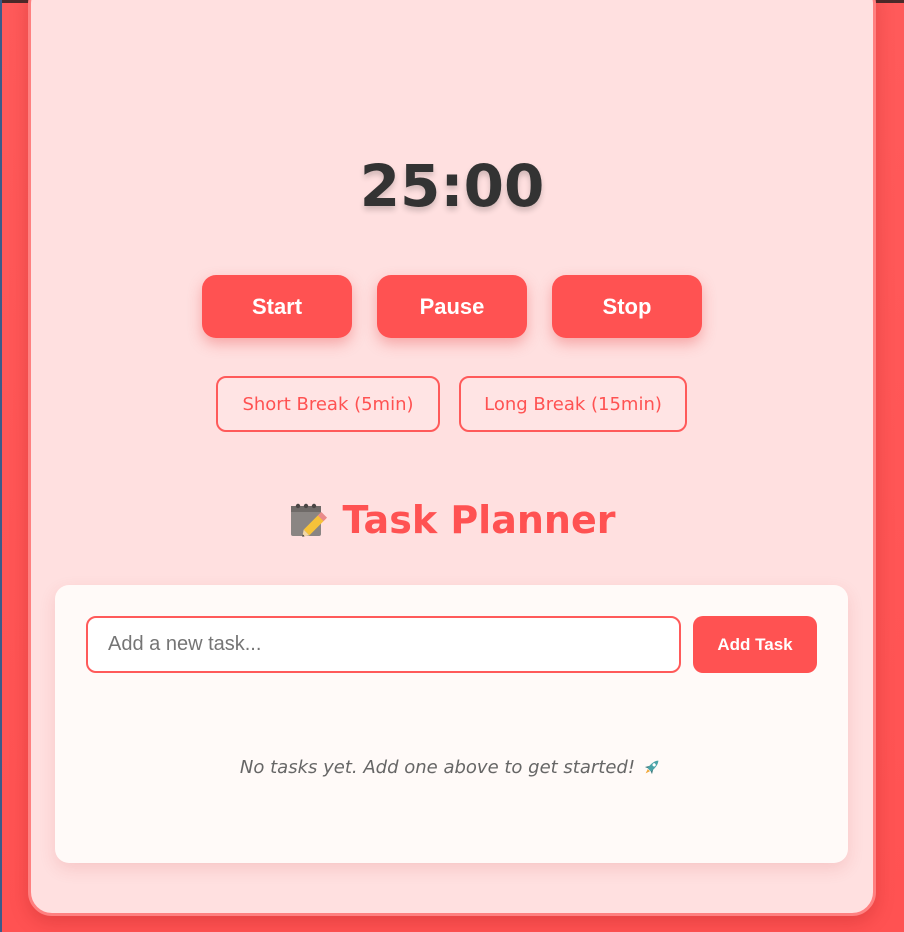 The height and width of the screenshot is (932, 904). What do you see at coordinates (1, 466) in the screenshot?
I see `window-left-border` at bounding box center [1, 466].